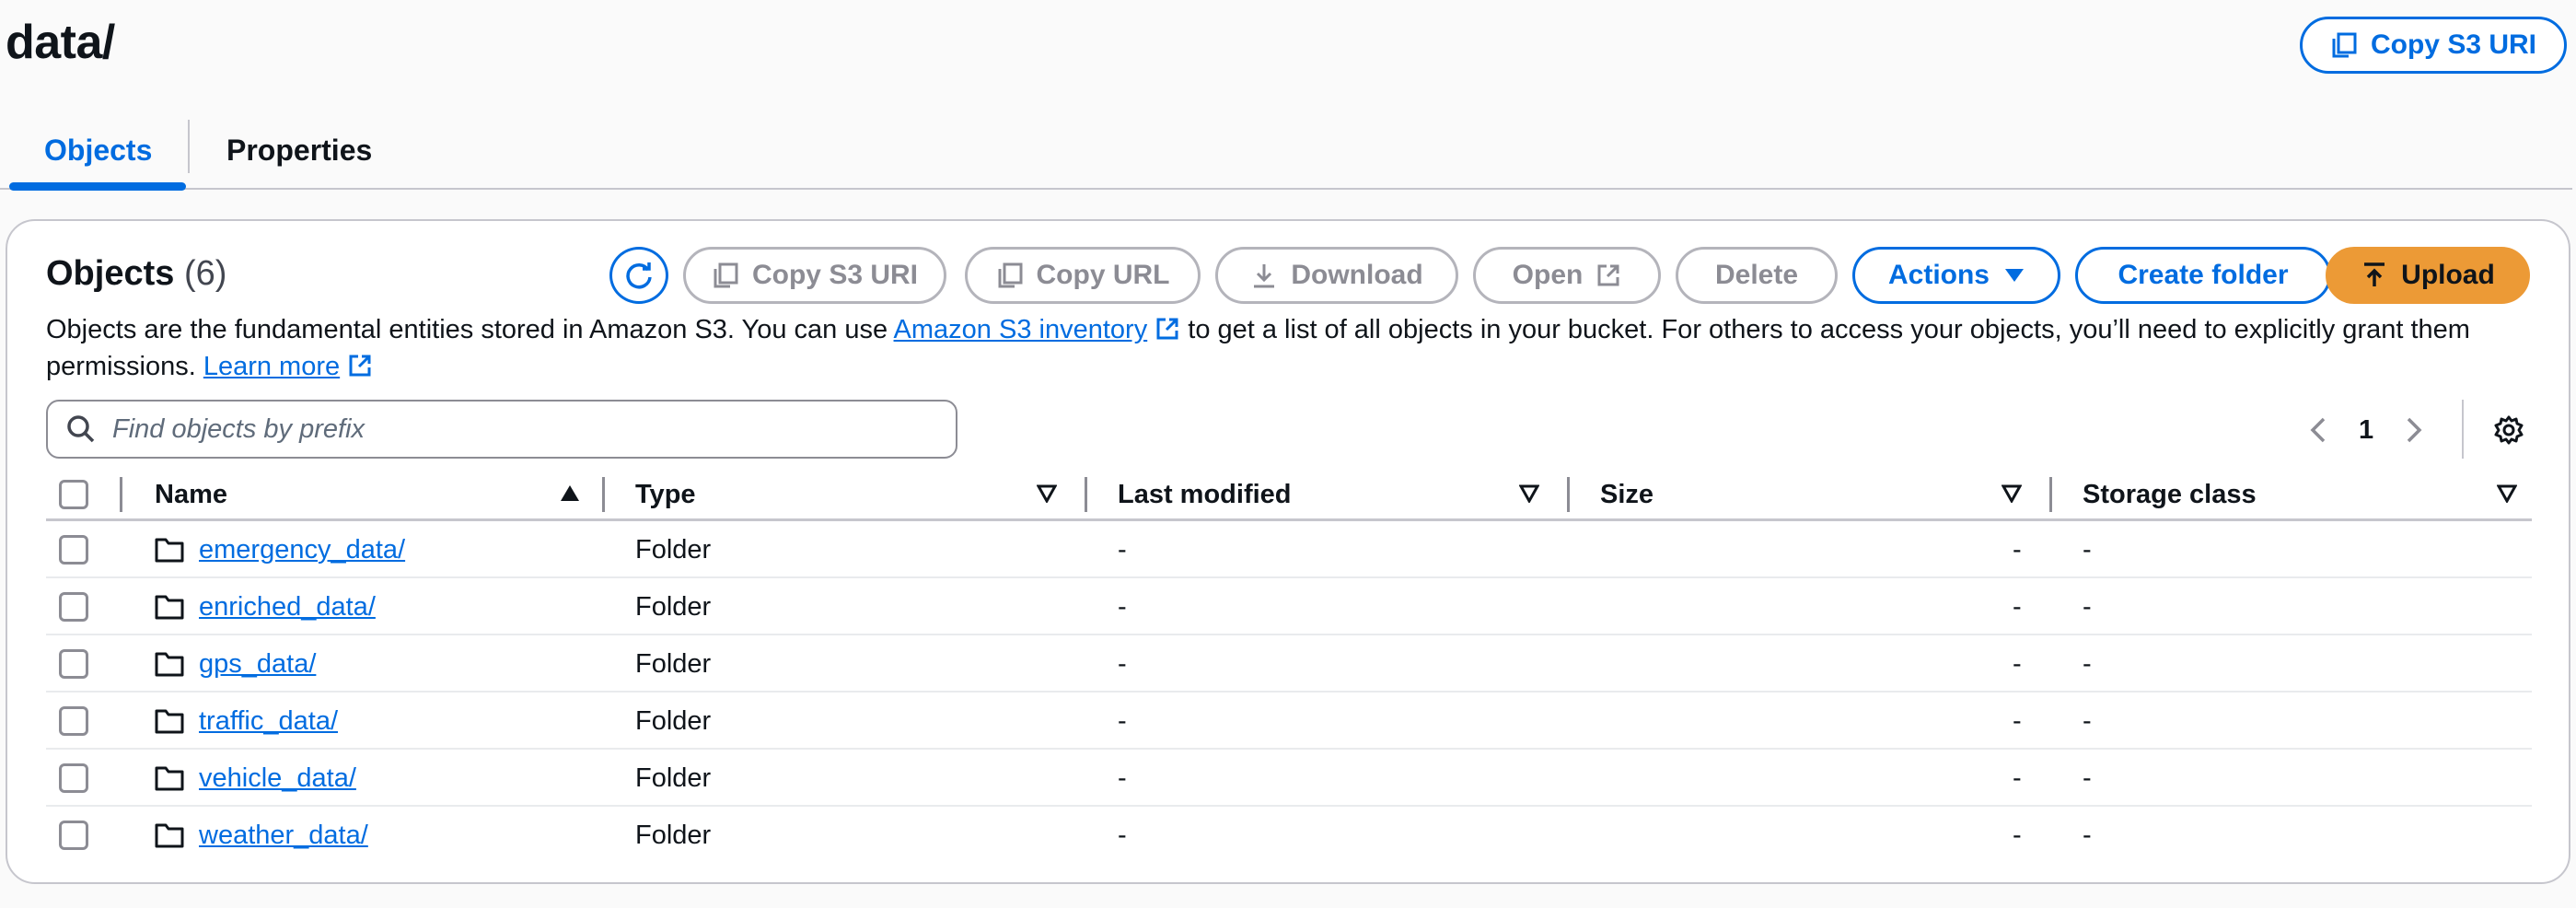  I want to click on upload-button: Upload, so click(2428, 275).